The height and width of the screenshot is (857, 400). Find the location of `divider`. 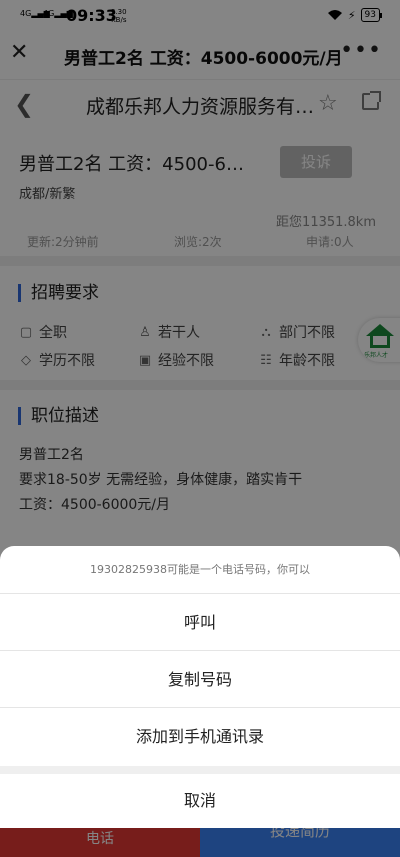

divider is located at coordinates (200, 770).